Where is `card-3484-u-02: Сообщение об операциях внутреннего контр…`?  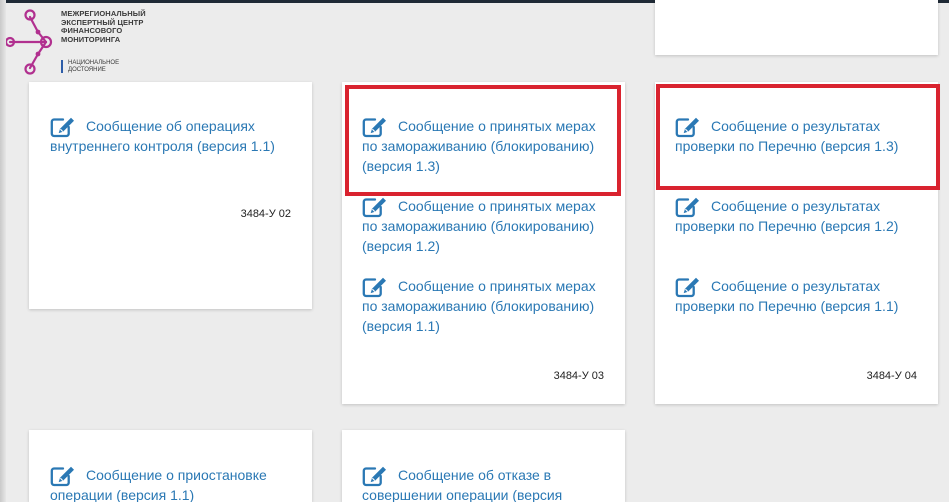
card-3484-u-02: Сообщение об операциях внутреннего контр… is located at coordinates (170, 195).